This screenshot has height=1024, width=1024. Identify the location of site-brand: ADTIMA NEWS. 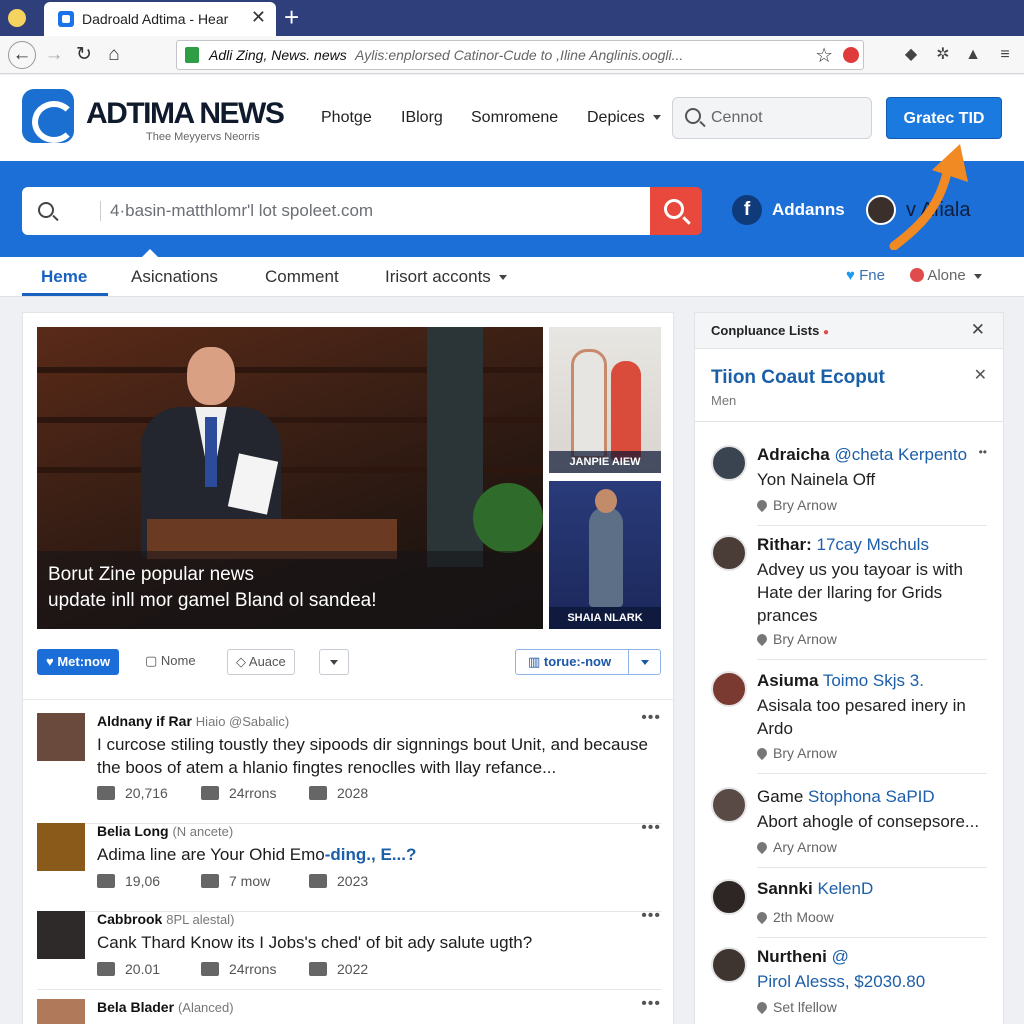
(185, 114).